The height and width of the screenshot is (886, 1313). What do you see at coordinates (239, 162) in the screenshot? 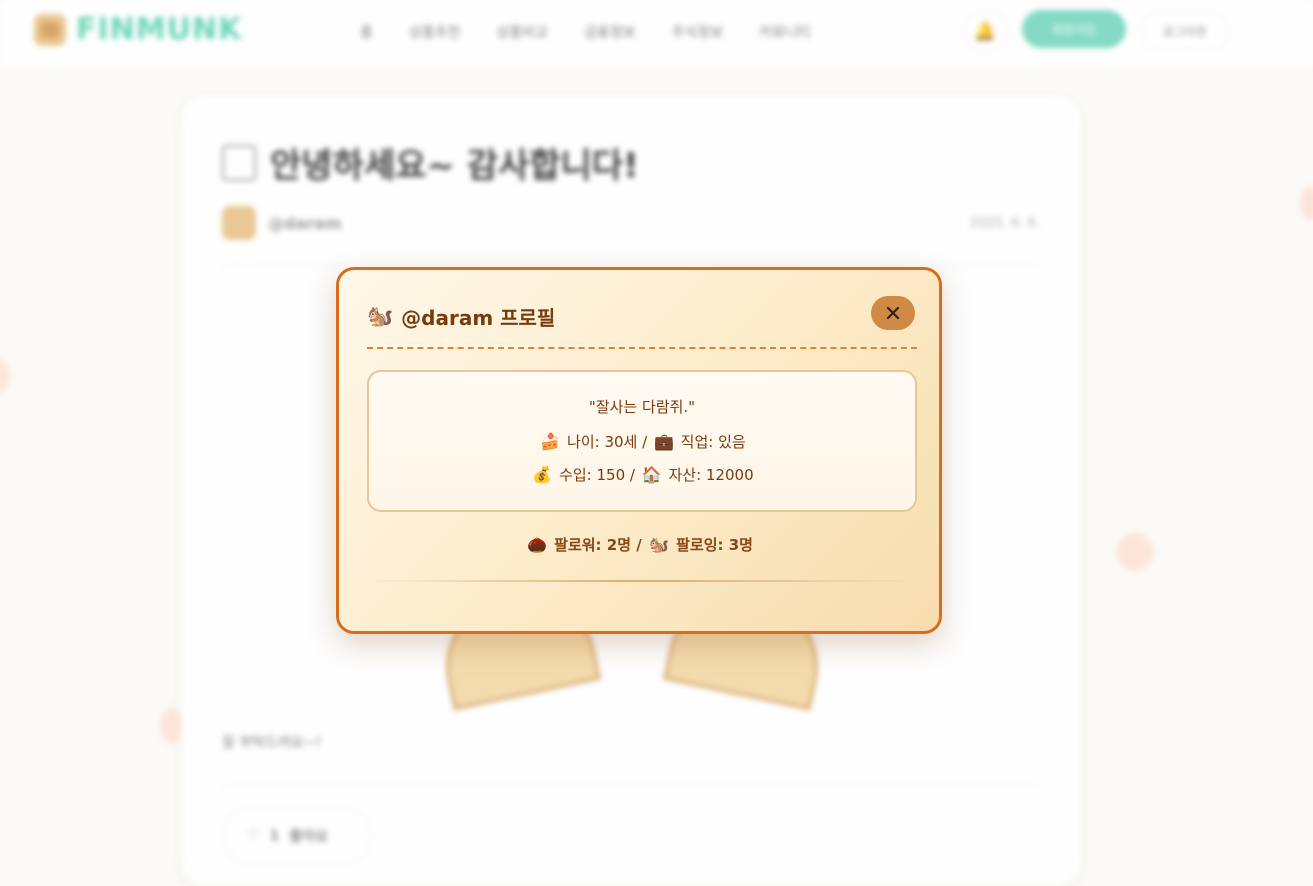
I see `memo-icon` at bounding box center [239, 162].